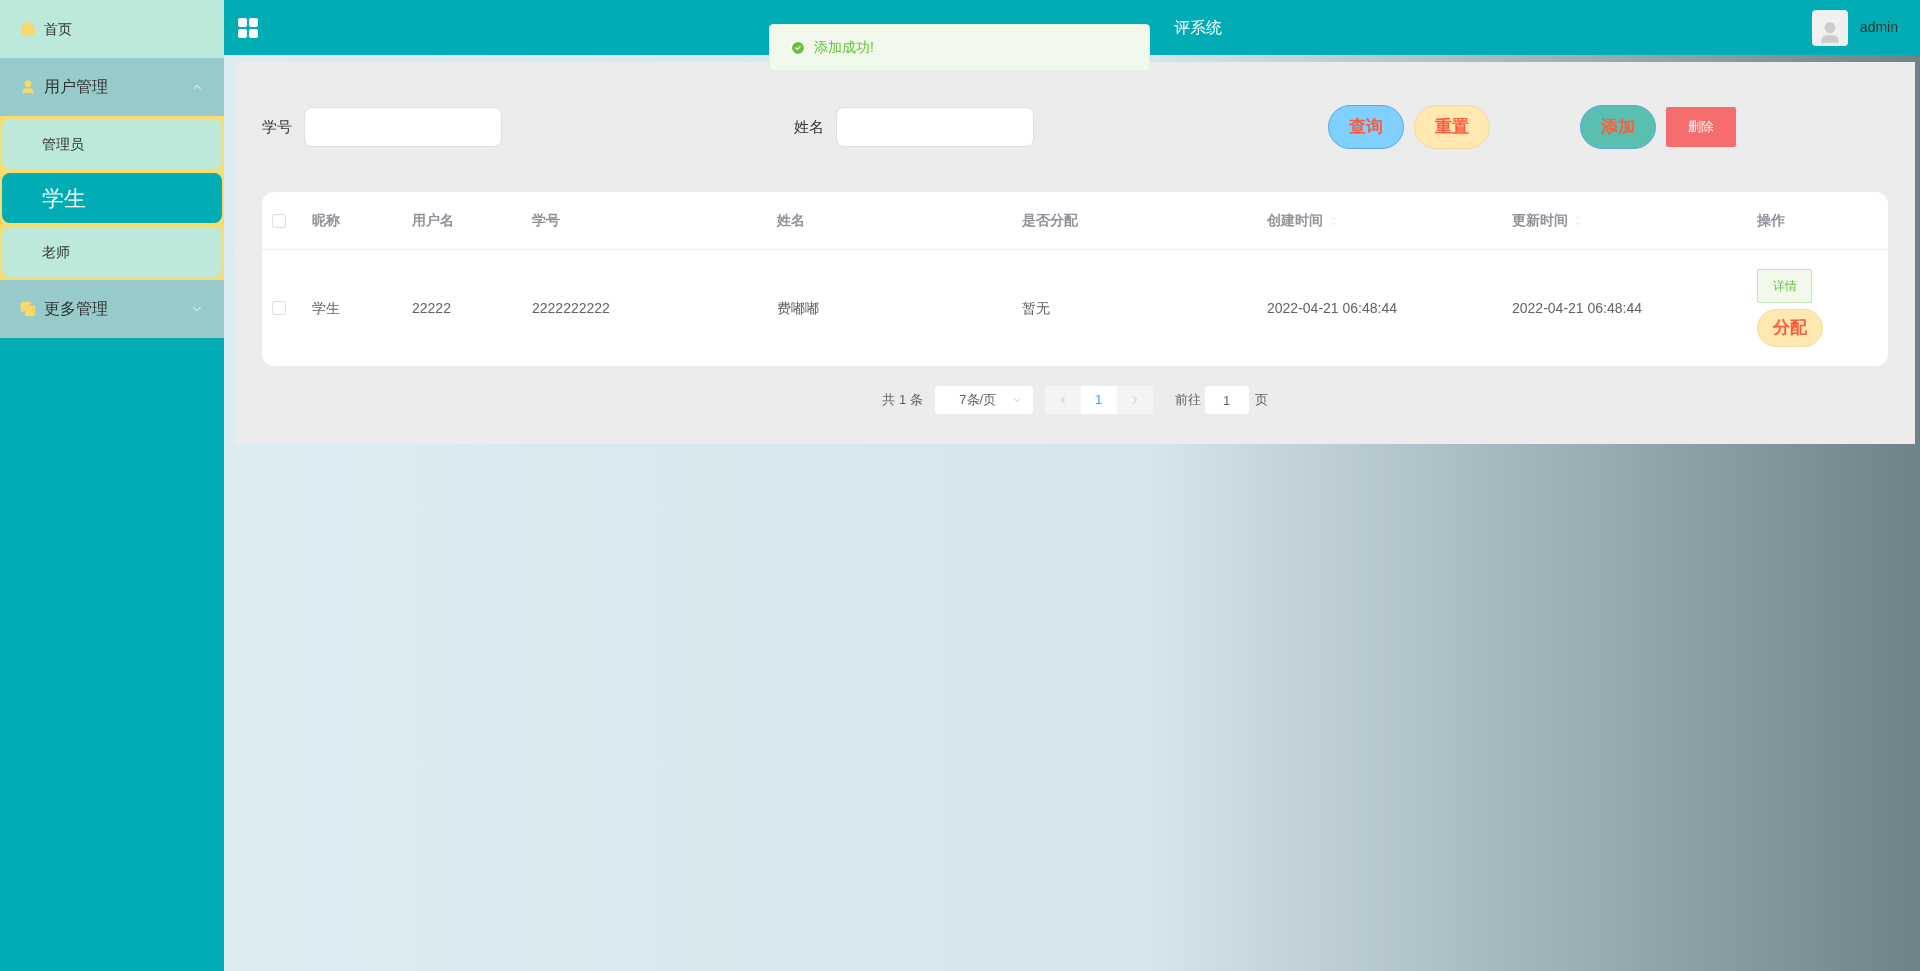 This screenshot has width=1920, height=971. I want to click on avatar, so click(1829, 27).